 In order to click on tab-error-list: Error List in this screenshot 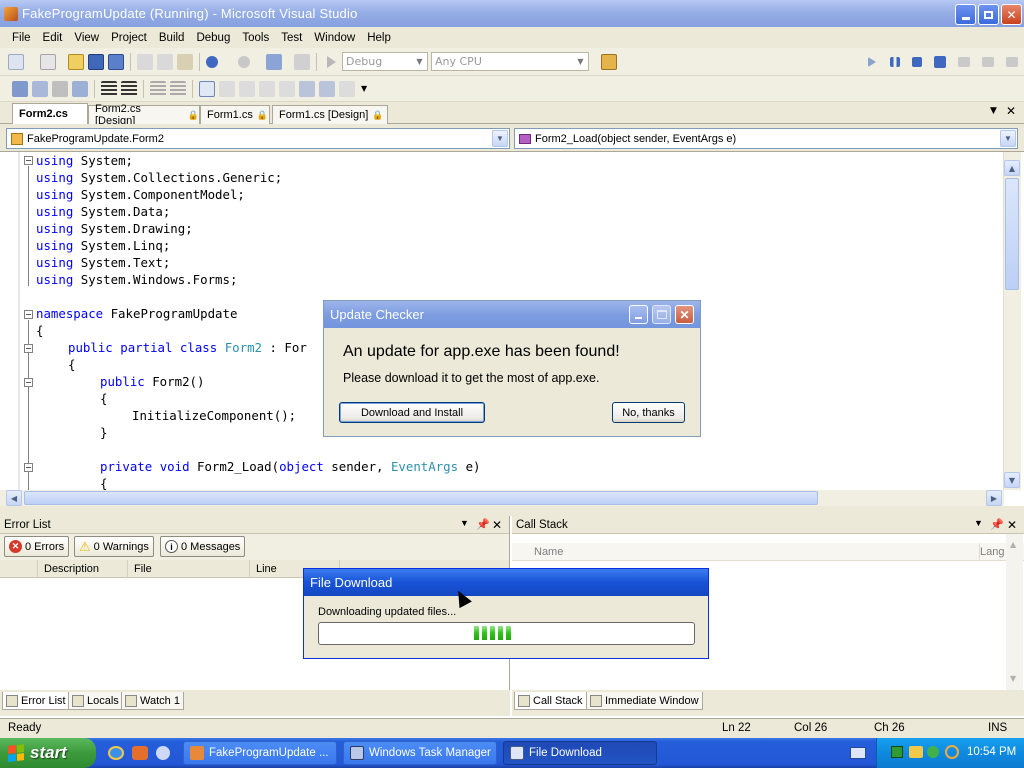, I will do `click(36, 701)`.